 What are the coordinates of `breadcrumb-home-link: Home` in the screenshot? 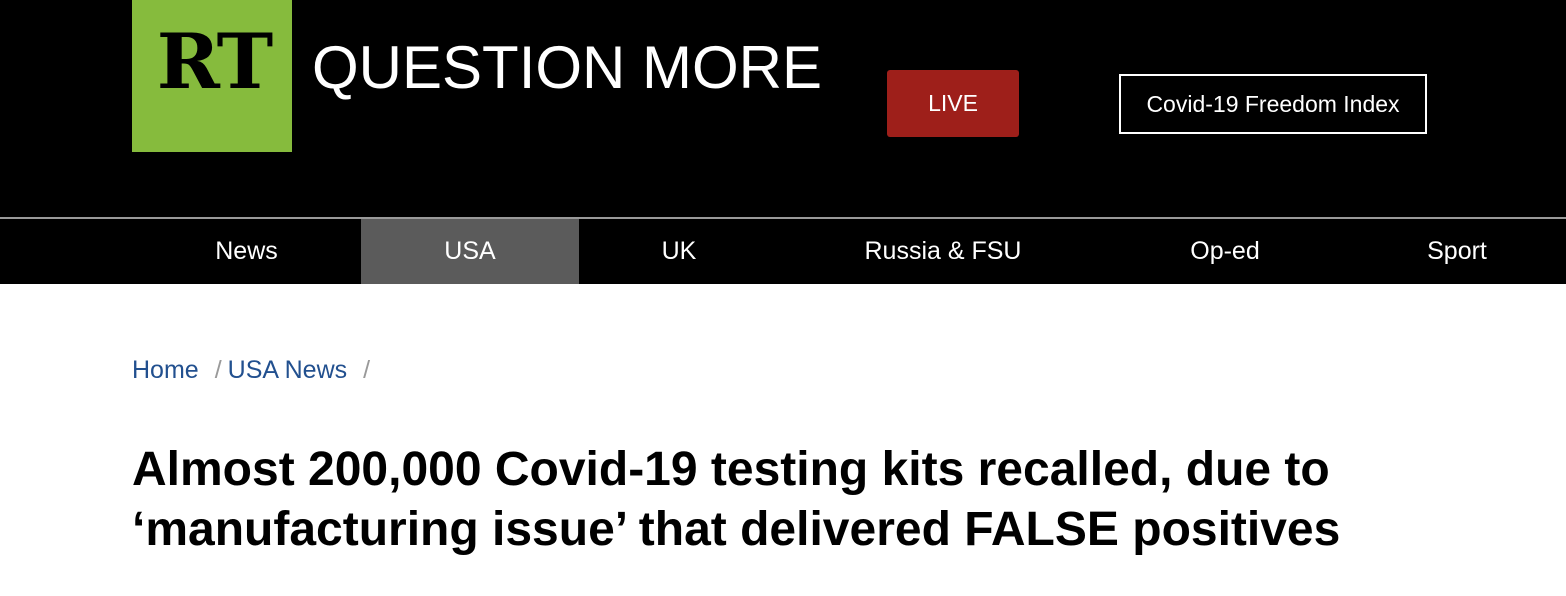 It's located at (165, 370).